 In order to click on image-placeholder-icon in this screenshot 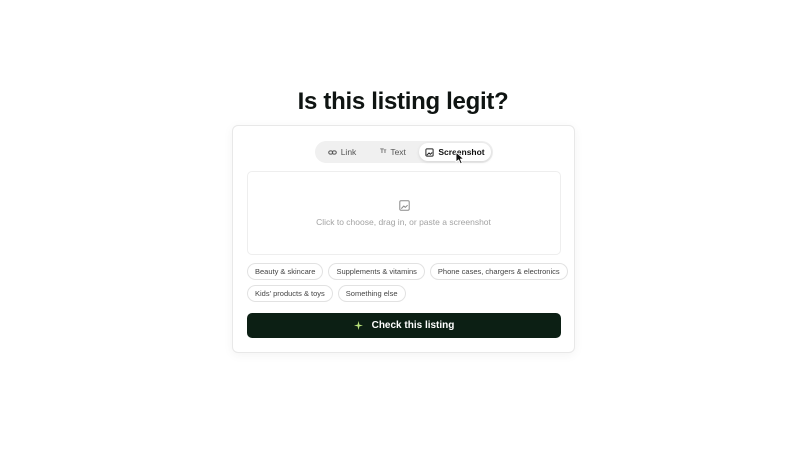, I will do `click(404, 205)`.